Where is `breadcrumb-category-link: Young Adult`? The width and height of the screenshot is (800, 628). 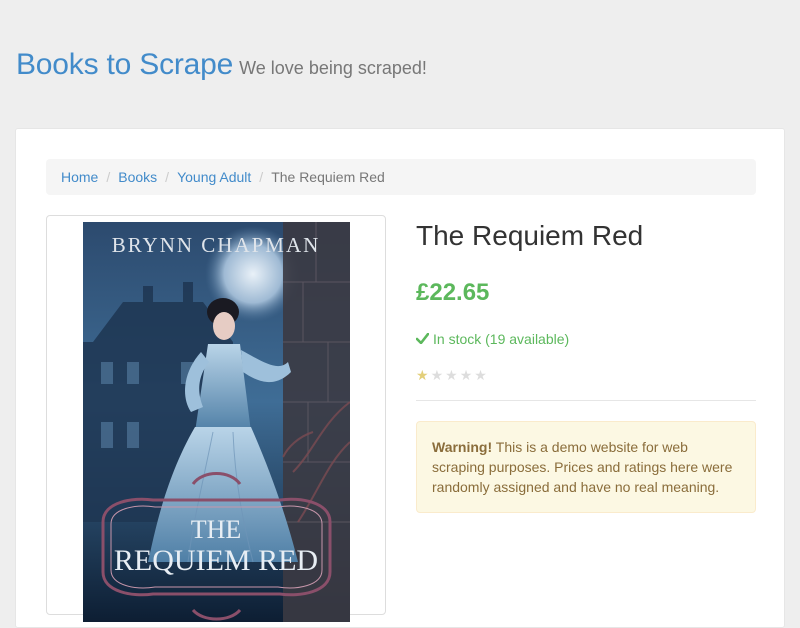 breadcrumb-category-link: Young Adult is located at coordinates (214, 177).